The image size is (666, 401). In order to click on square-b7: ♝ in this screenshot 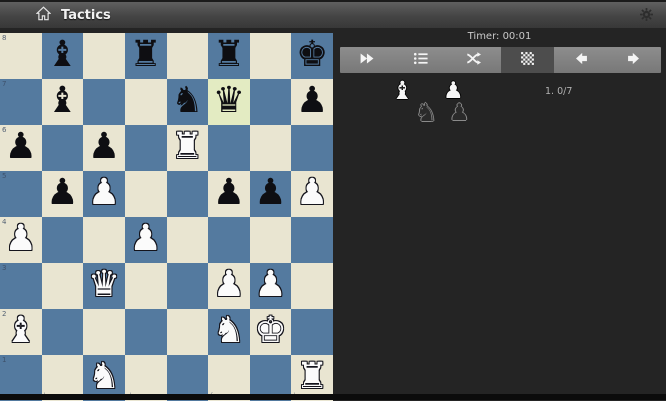, I will do `click(62, 102)`.